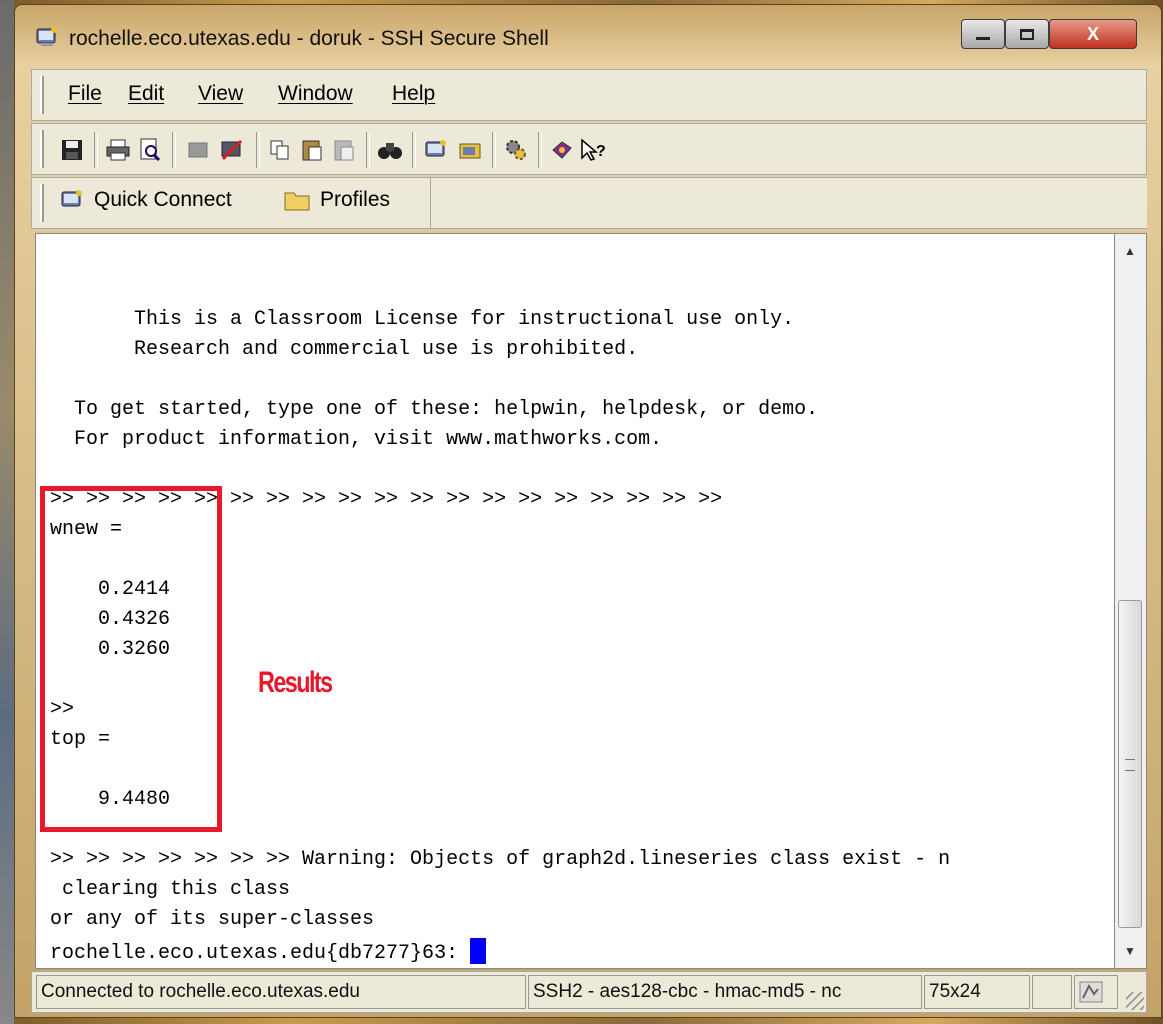  Describe the element at coordinates (1130, 251) in the screenshot. I see `scroll-up-arrow-icon: ▲` at that location.